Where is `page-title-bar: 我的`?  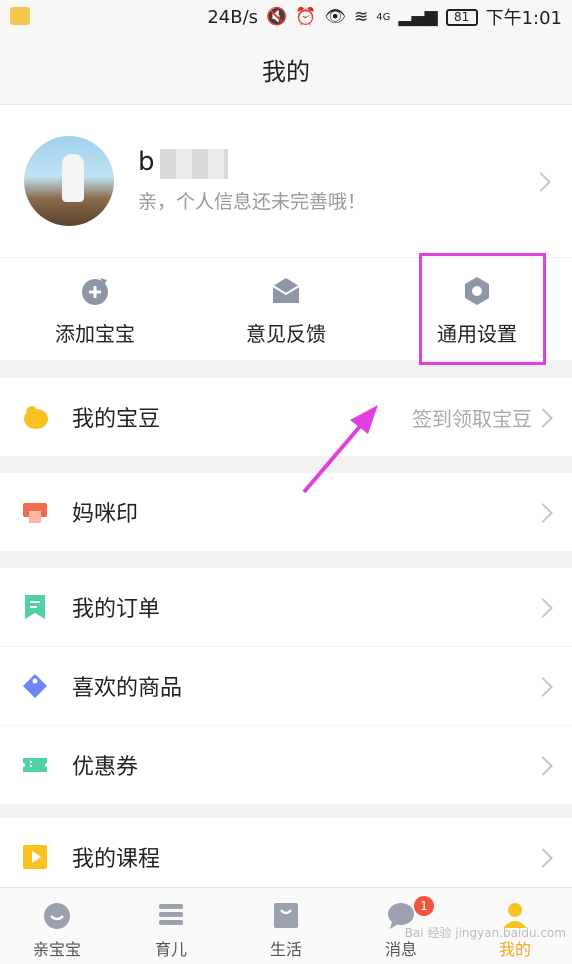
page-title-bar: 我的 is located at coordinates (286, 69).